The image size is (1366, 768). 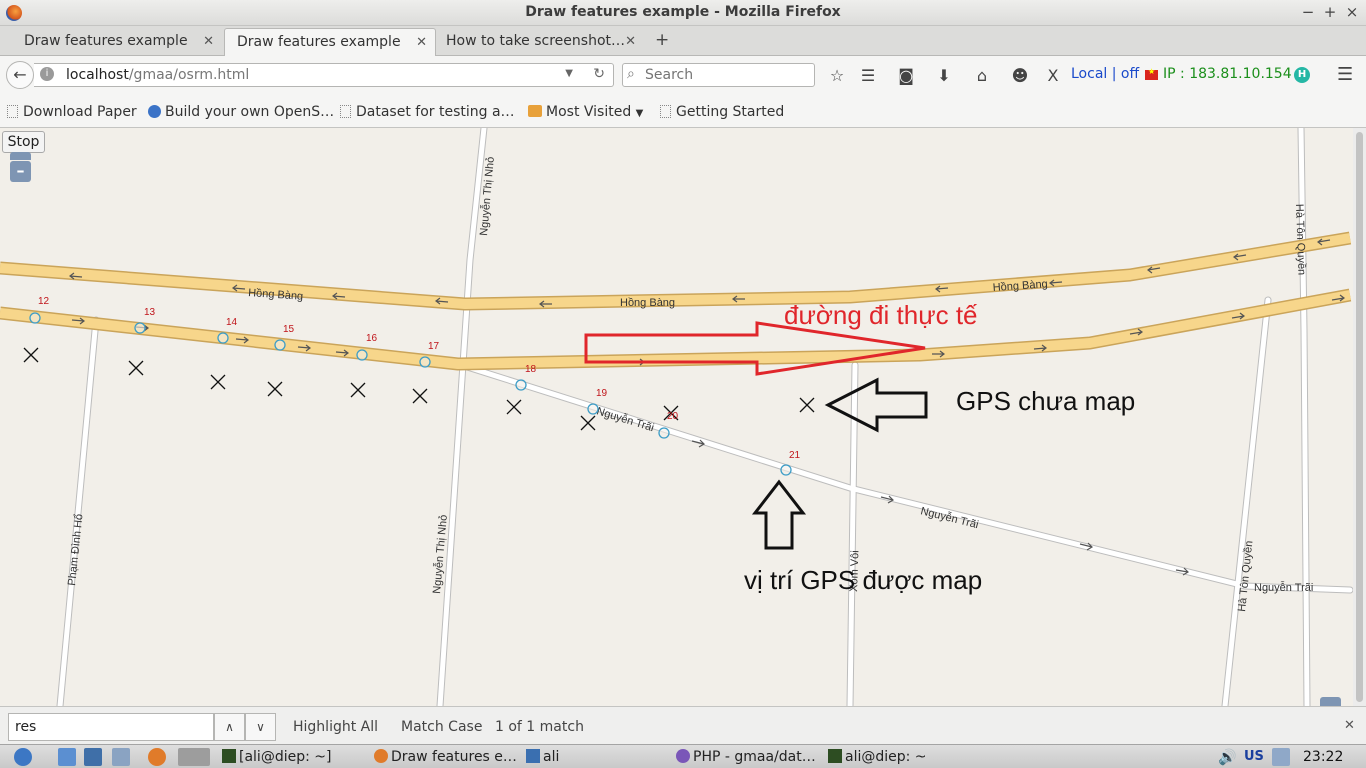 What do you see at coordinates (585, 112) in the screenshot?
I see `bookmark-most-visited: Most Visited ▼` at bounding box center [585, 112].